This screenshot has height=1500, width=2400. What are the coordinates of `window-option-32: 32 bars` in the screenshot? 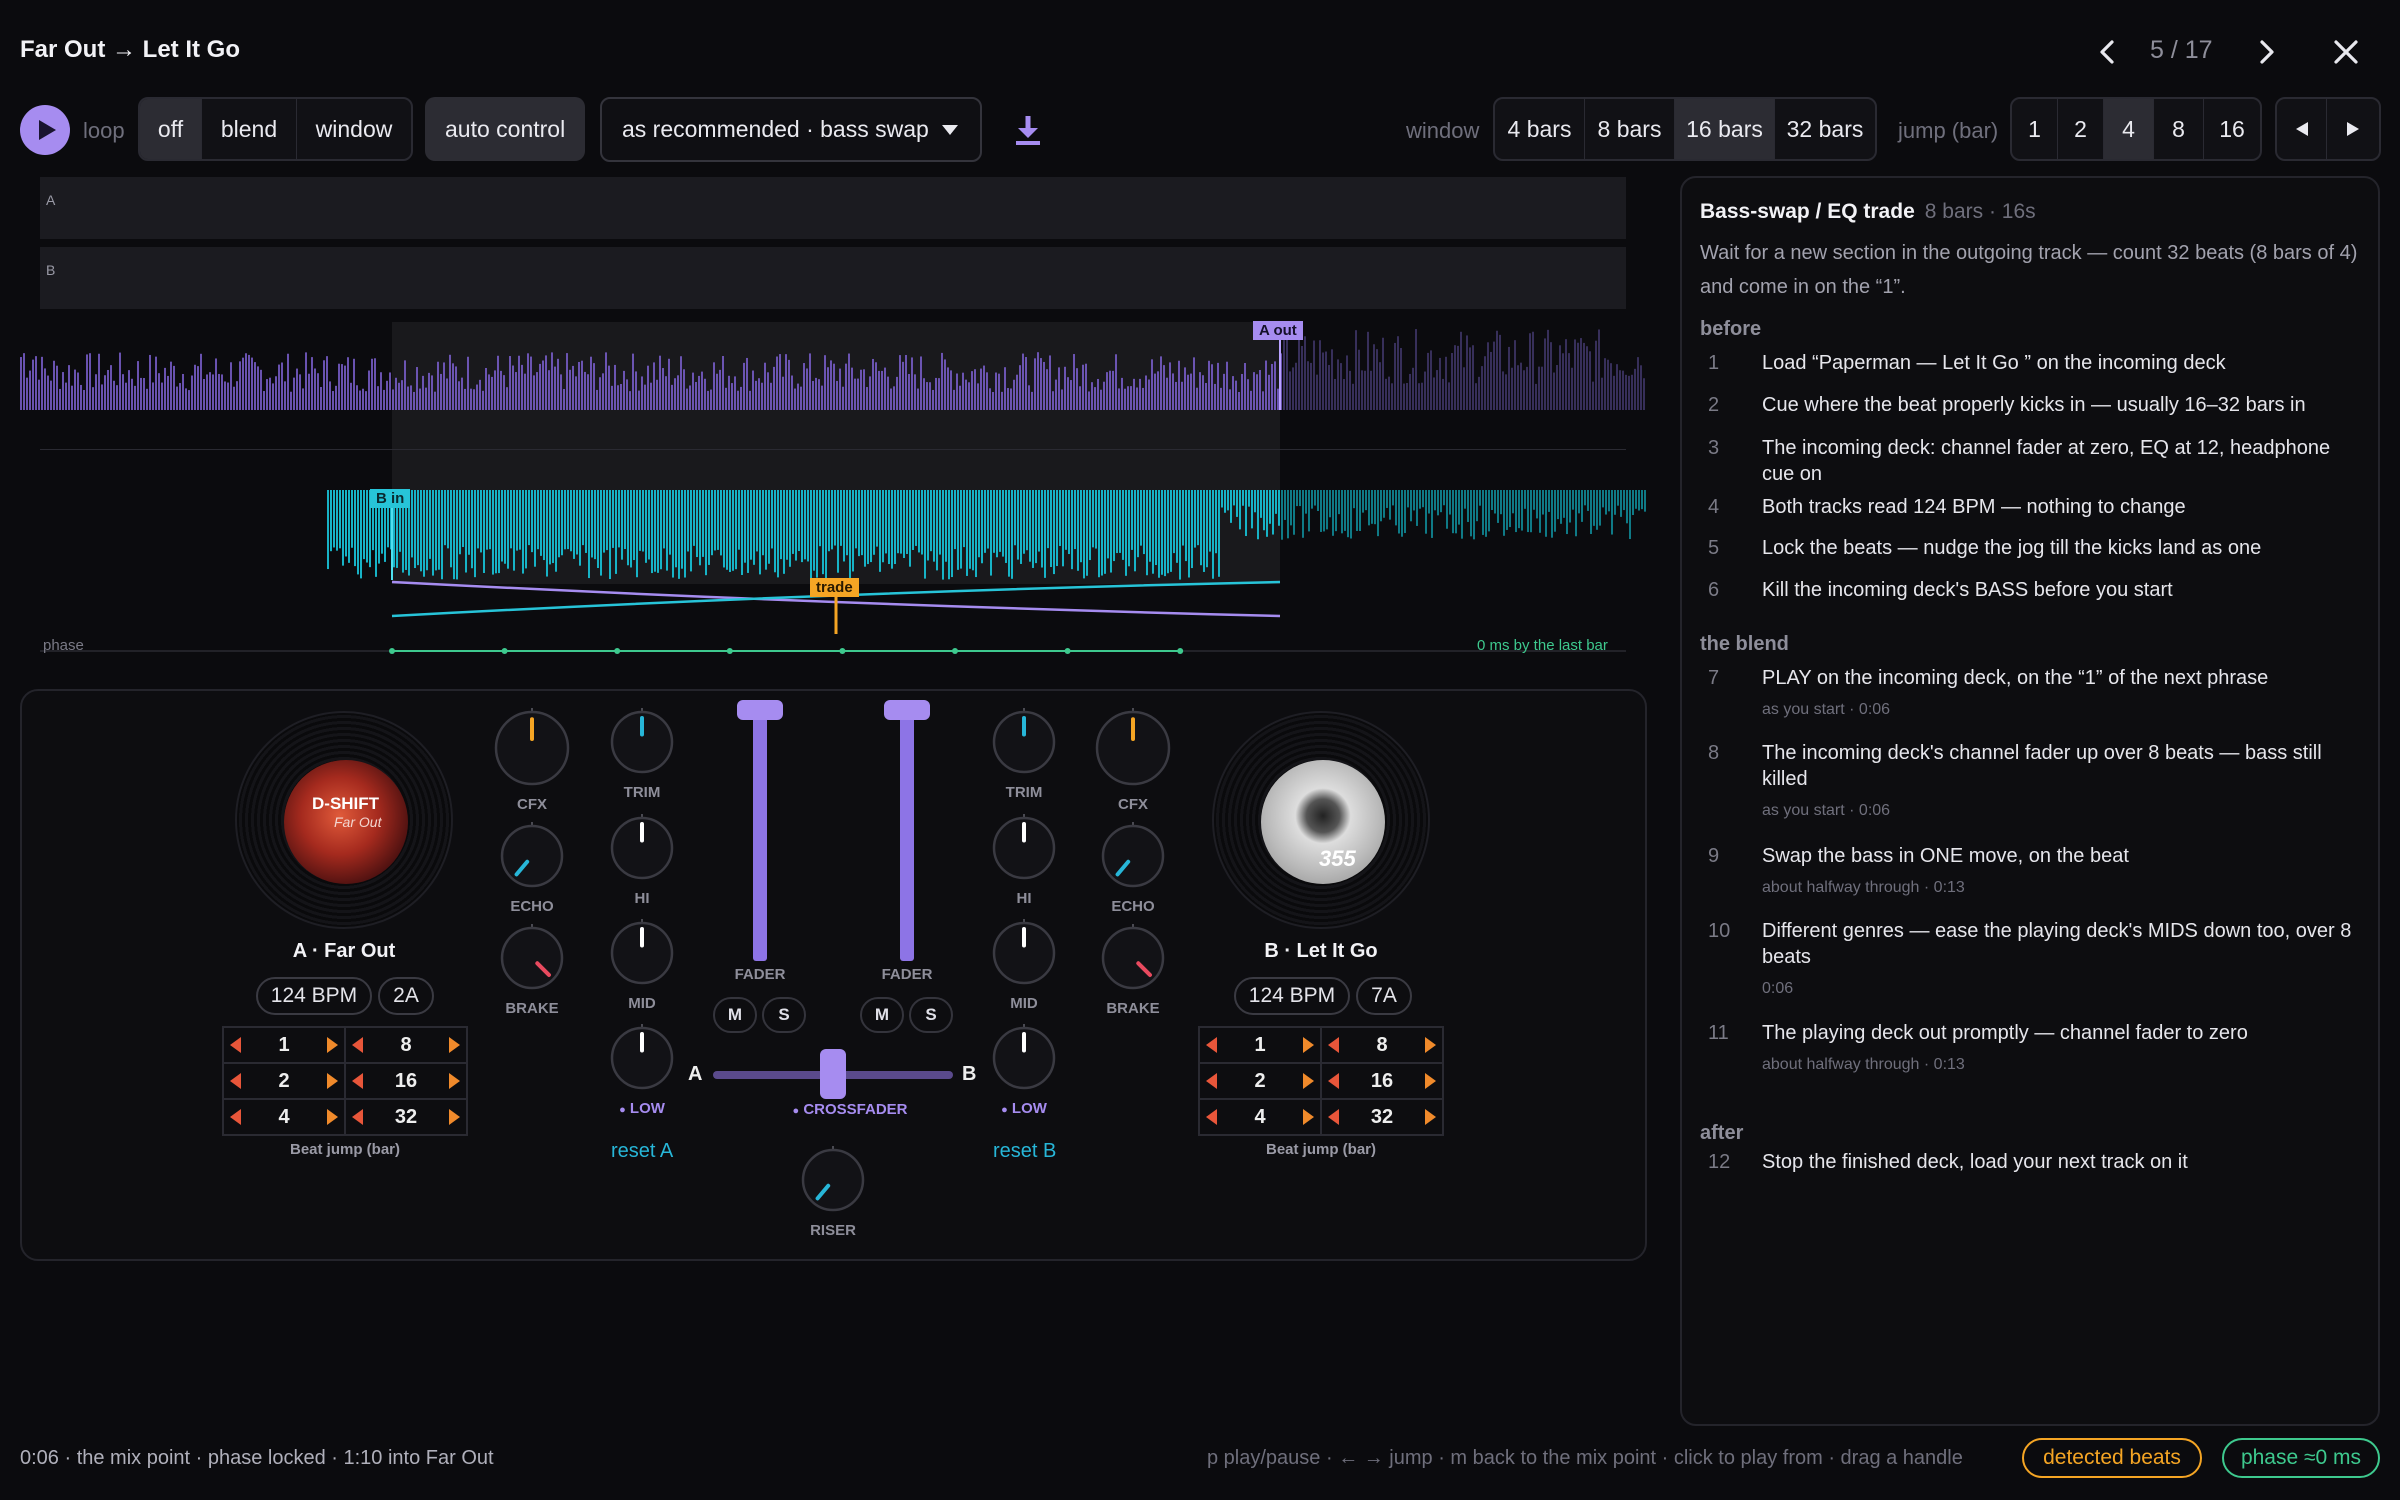 It's located at (1825, 129).